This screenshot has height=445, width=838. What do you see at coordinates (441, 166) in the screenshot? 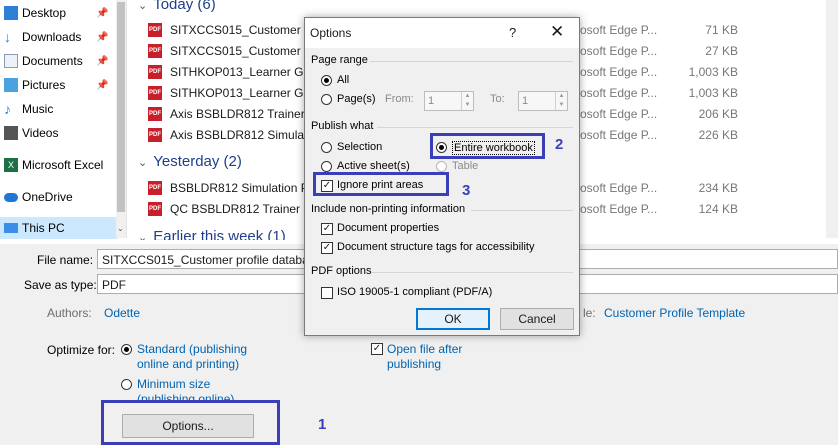
I see `table-radio` at bounding box center [441, 166].